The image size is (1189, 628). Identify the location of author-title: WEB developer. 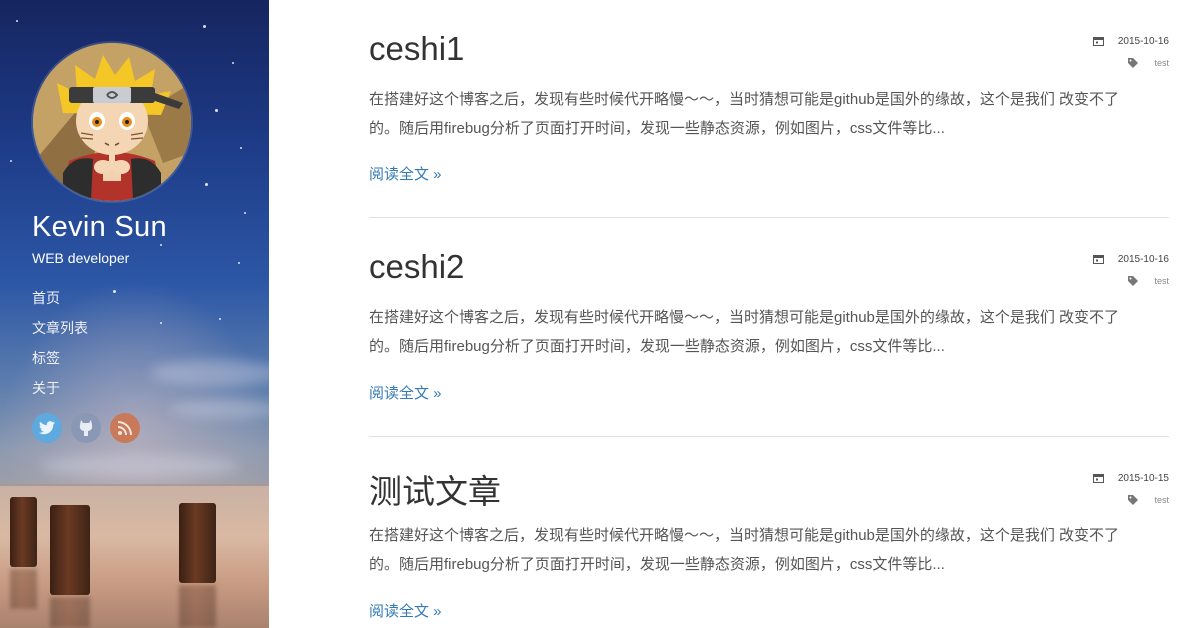
(81, 258).